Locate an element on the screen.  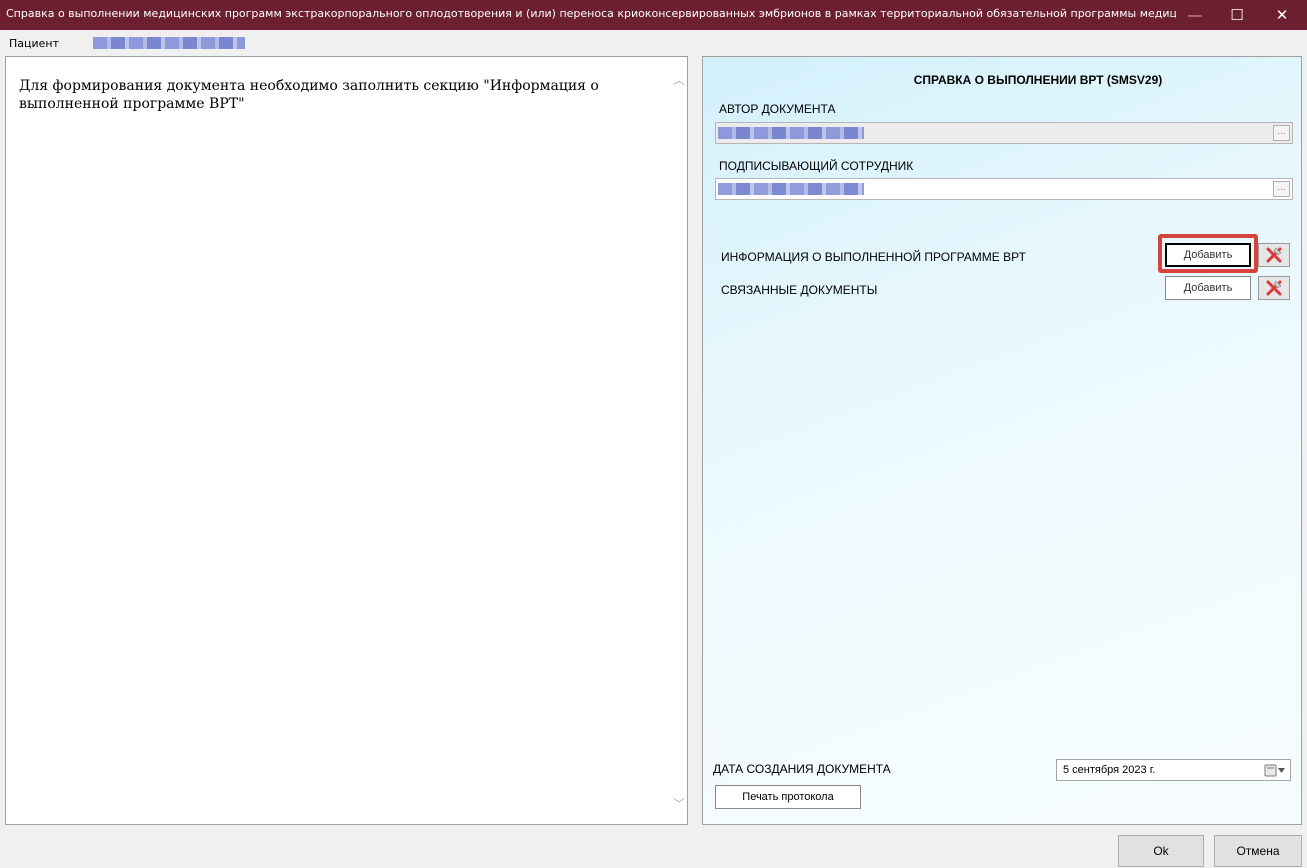
cancel-button: Отмена is located at coordinates (1258, 851).